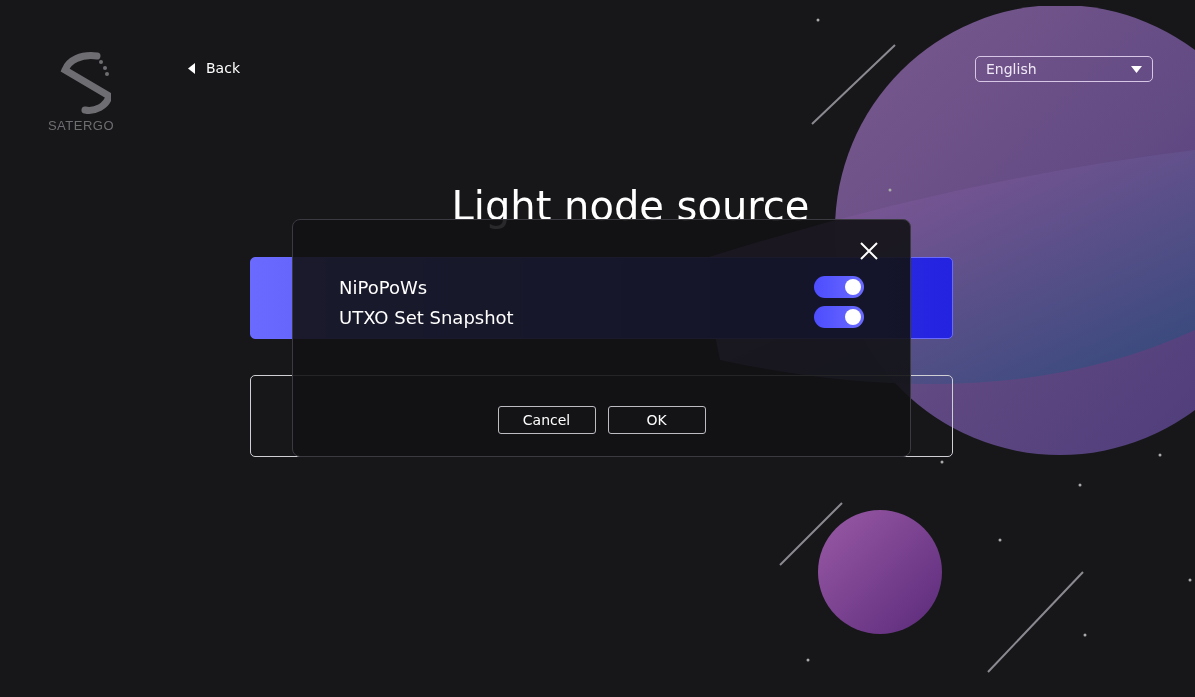  I want to click on shooting-star-line, so click(811, 534).